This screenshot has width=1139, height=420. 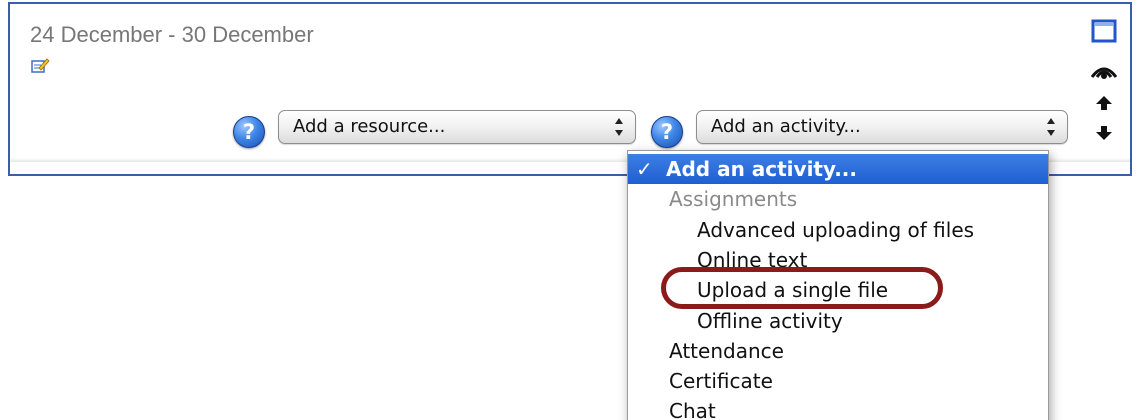 I want to click on move-up-button, so click(x=1104, y=103).